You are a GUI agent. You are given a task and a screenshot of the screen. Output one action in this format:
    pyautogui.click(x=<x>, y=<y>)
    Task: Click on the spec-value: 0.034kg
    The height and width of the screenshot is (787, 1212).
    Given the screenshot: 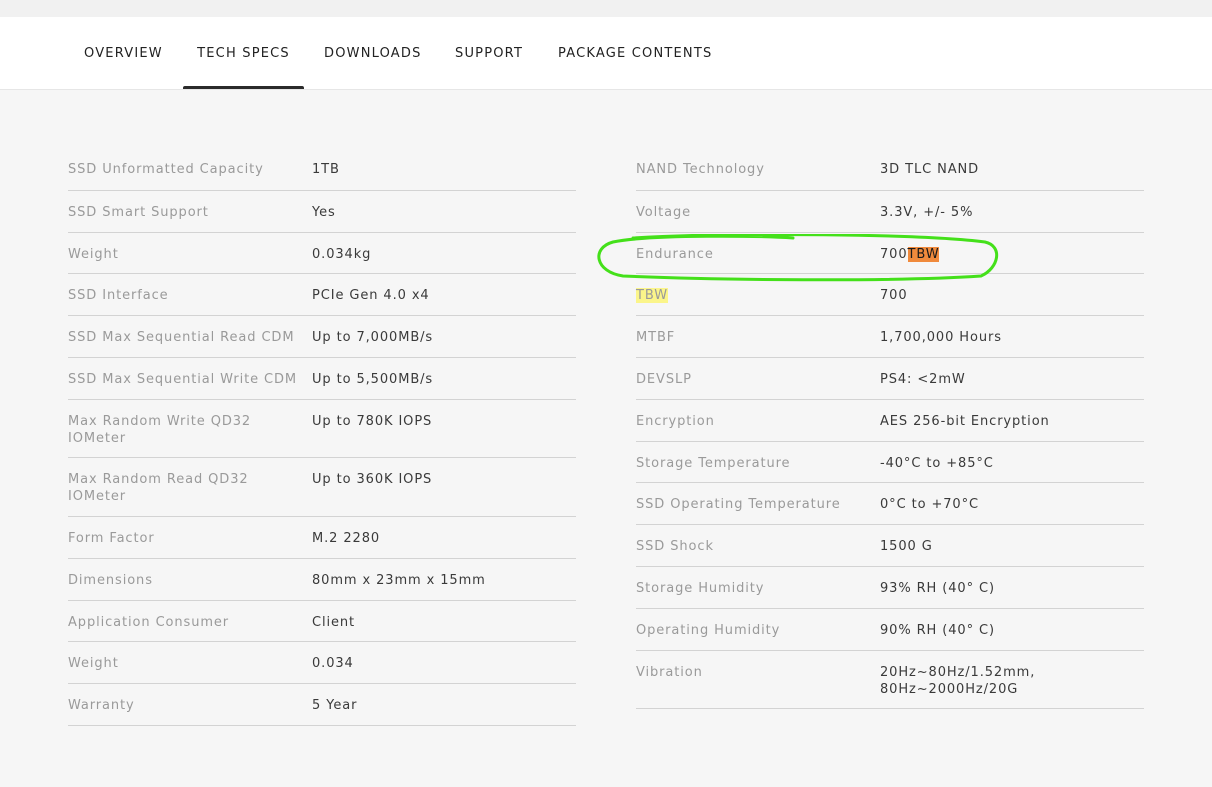 What is the action you would take?
    pyautogui.click(x=342, y=254)
    